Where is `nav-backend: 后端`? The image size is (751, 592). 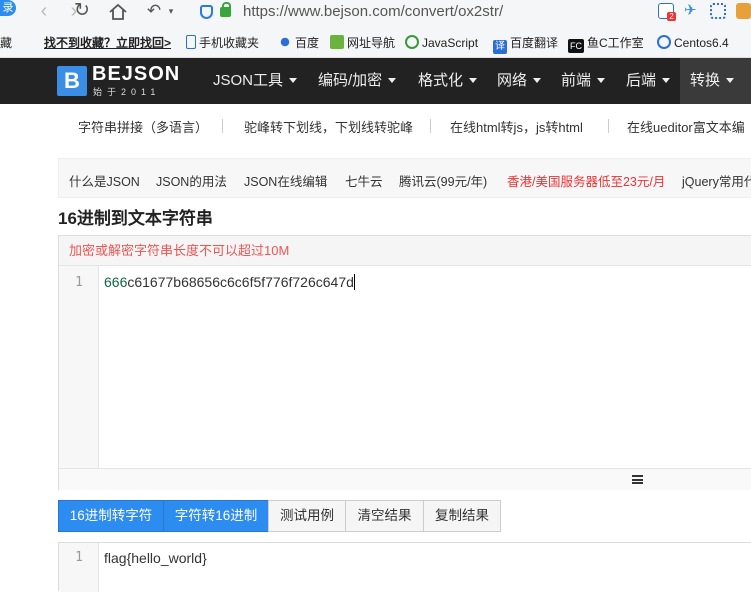
nav-backend: 后端 is located at coordinates (648, 81).